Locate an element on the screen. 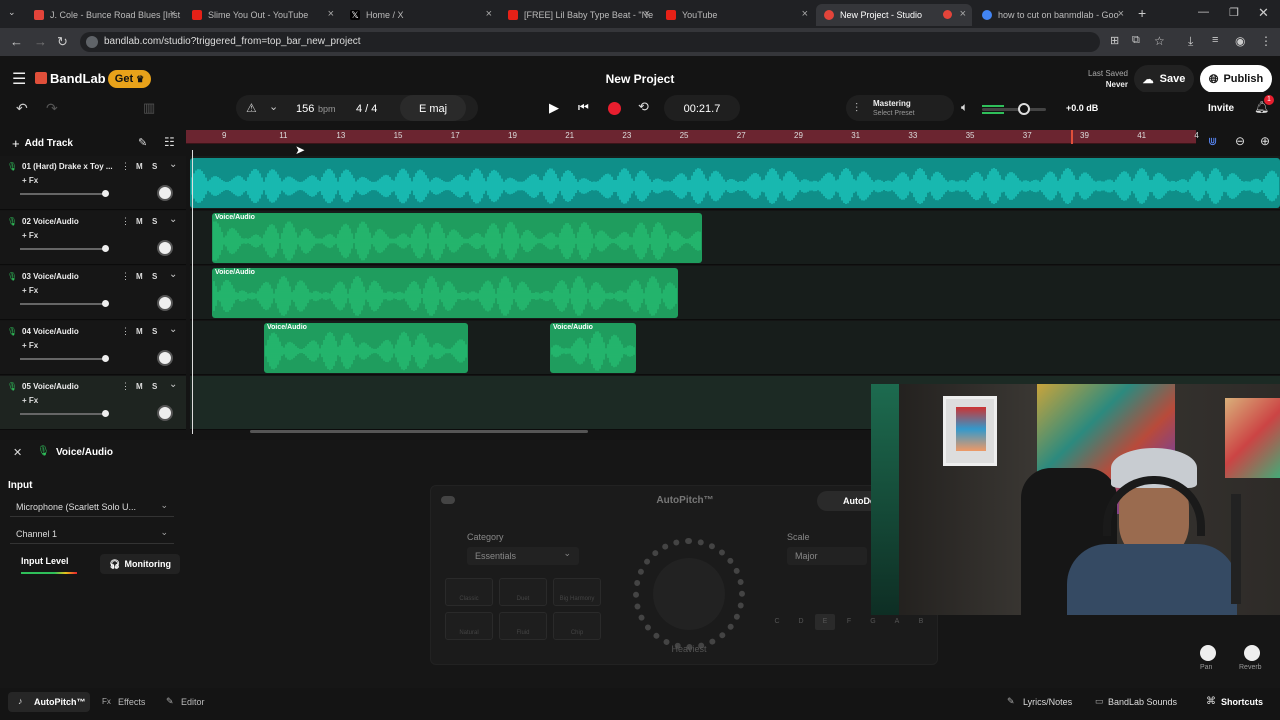 The image size is (1280, 720). browser-tab-6: New Project - Studio × is located at coordinates (894, 15).